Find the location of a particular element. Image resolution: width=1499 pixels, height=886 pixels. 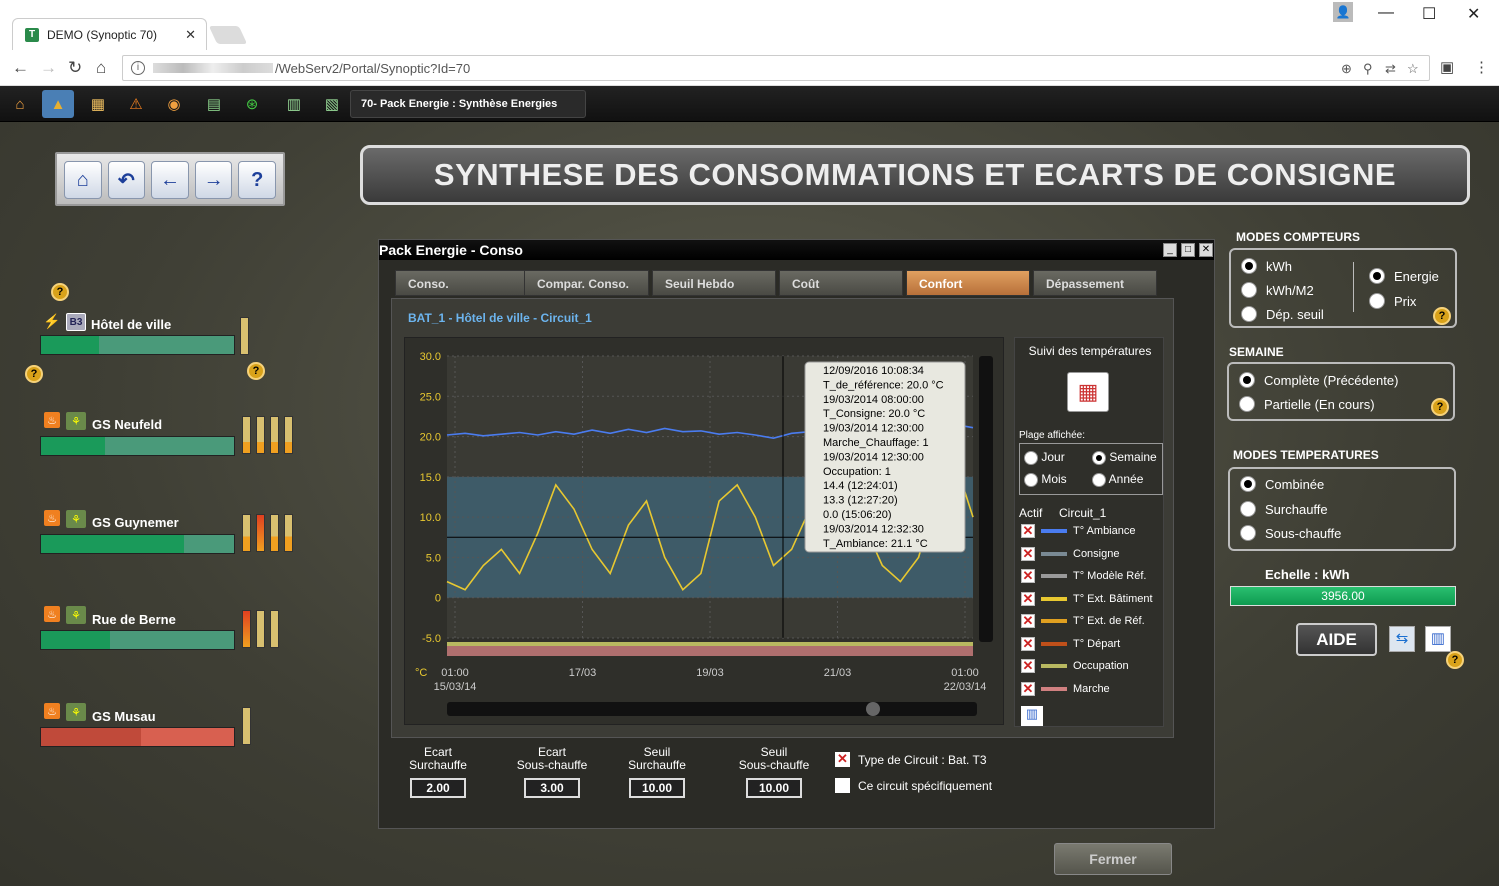

tab-compar-conso: Compar. Conso. is located at coordinates (586, 283).